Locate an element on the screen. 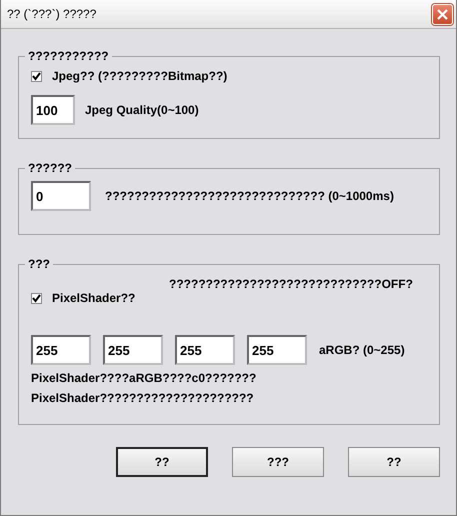  close-button is located at coordinates (442, 14).